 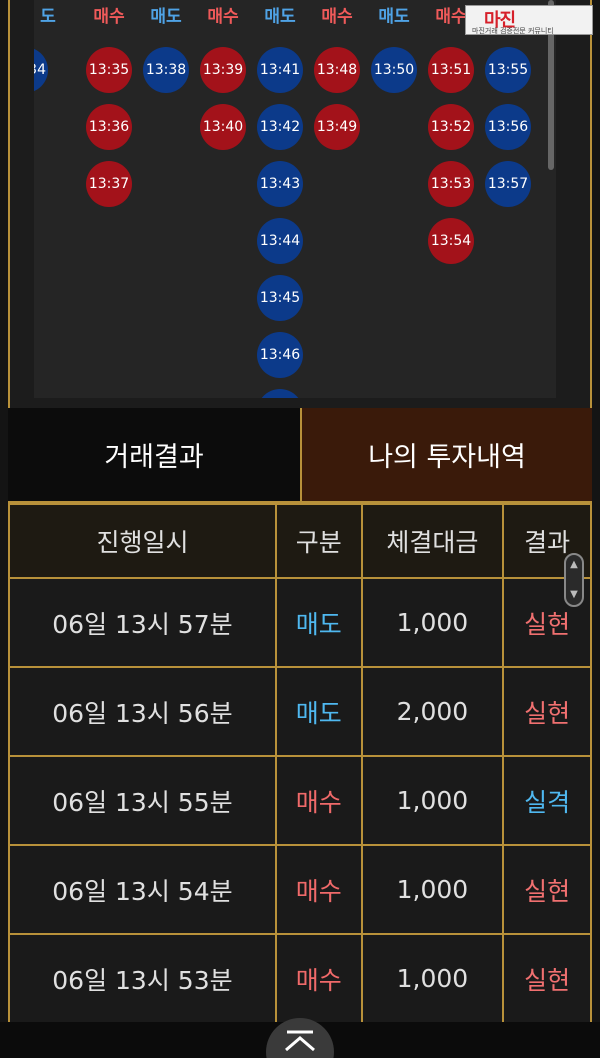 I want to click on tab-trade-result: 거래결과, so click(x=154, y=454).